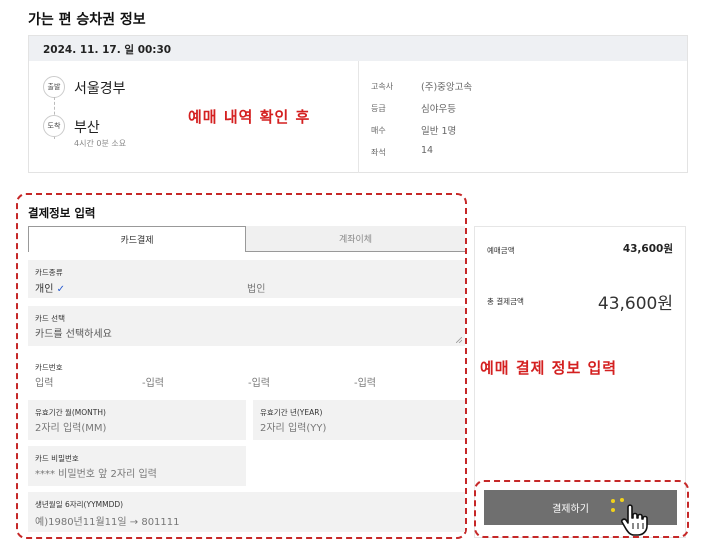 The image size is (720, 545). I want to click on reserved-amount-value: 43,600원, so click(647, 249).